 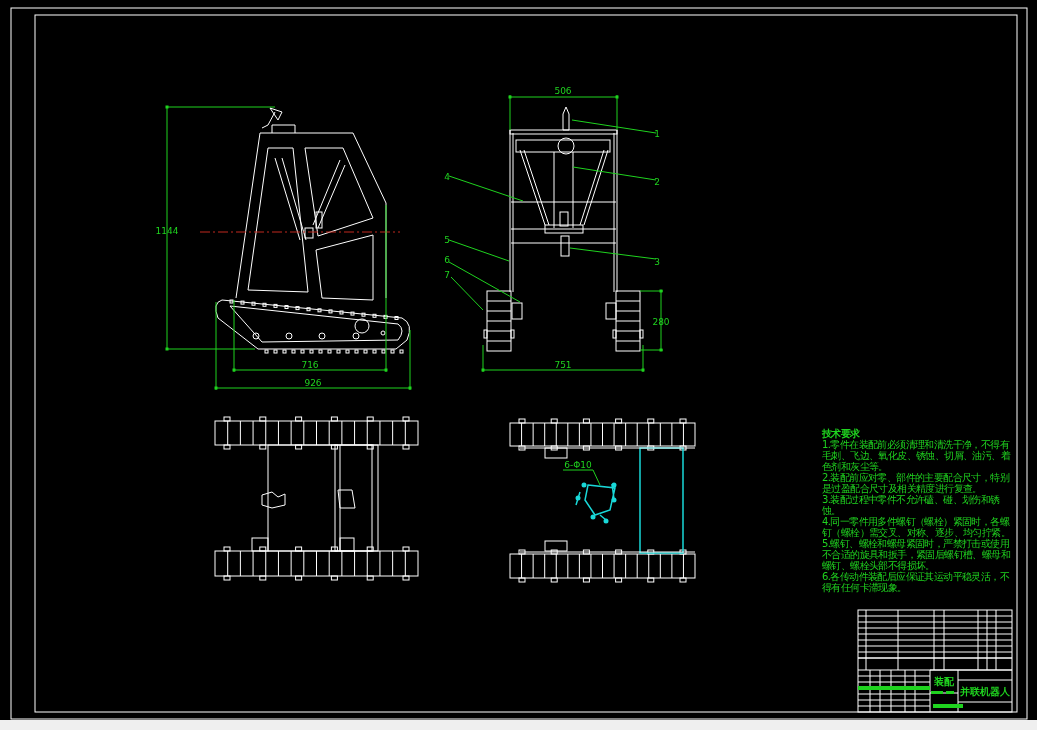 What do you see at coordinates (447, 275) in the screenshot?
I see `part-number: 7` at bounding box center [447, 275].